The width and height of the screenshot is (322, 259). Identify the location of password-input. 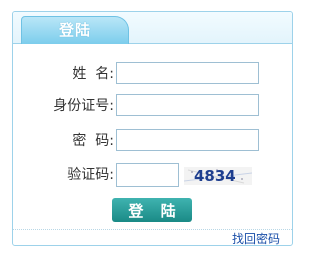
(187, 140).